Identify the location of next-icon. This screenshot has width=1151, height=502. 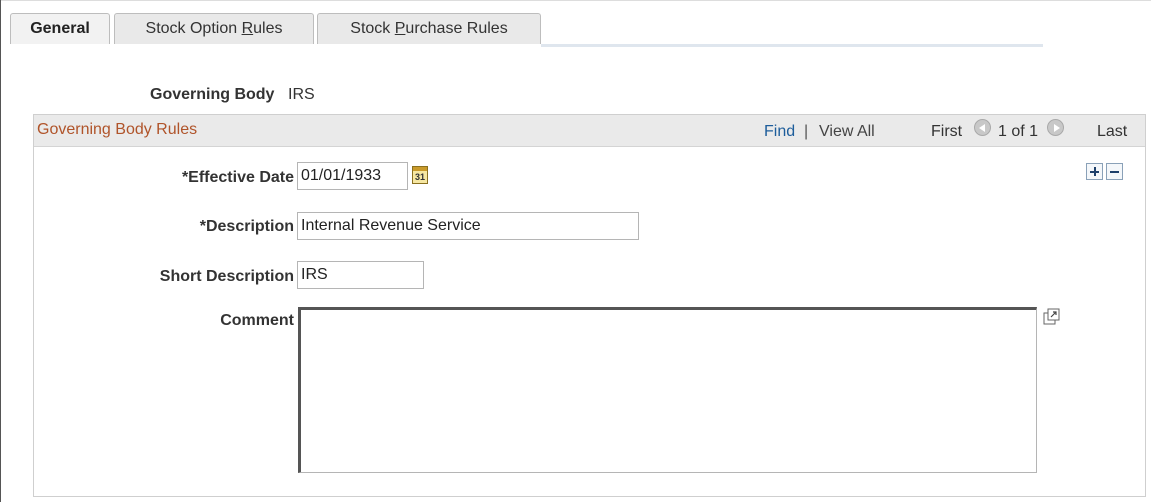
(1055, 127).